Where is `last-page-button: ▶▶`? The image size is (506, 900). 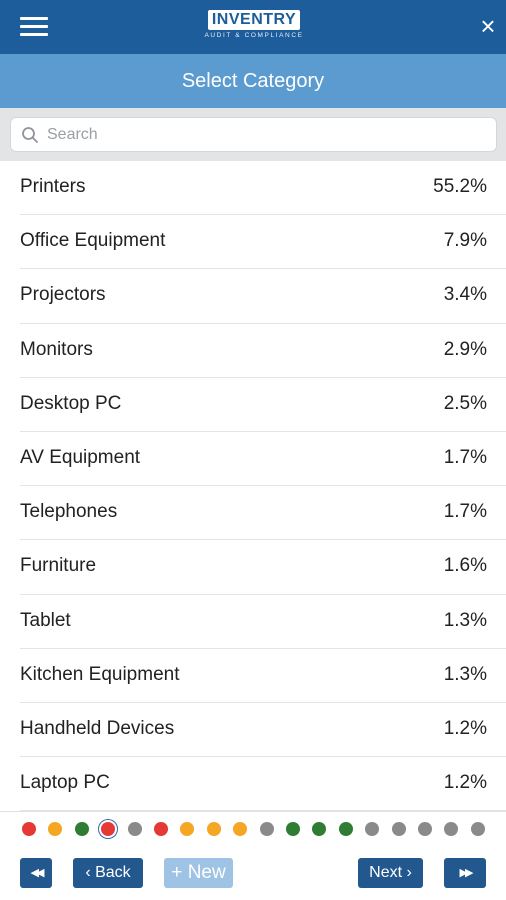
last-page-button: ▶▶ is located at coordinates (465, 873).